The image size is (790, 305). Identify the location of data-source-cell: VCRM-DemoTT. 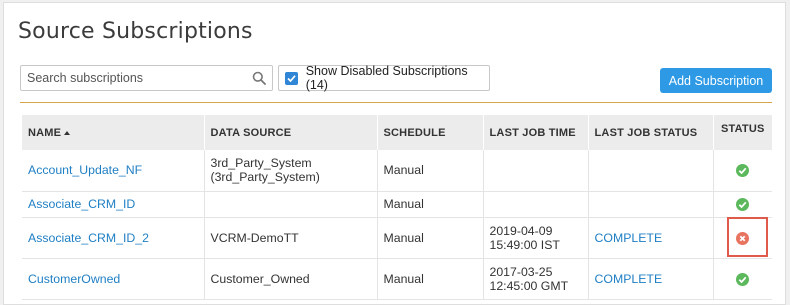
(291, 238).